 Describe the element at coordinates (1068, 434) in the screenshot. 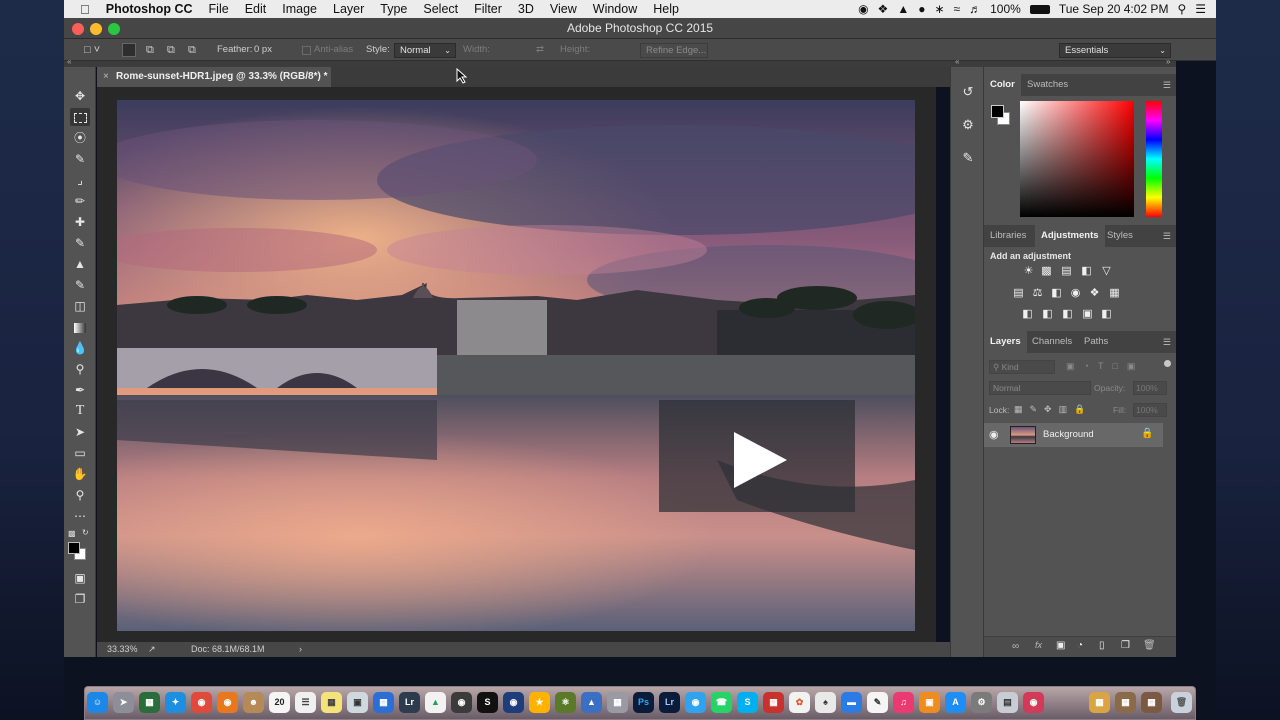

I see `layer-name: Background` at that location.